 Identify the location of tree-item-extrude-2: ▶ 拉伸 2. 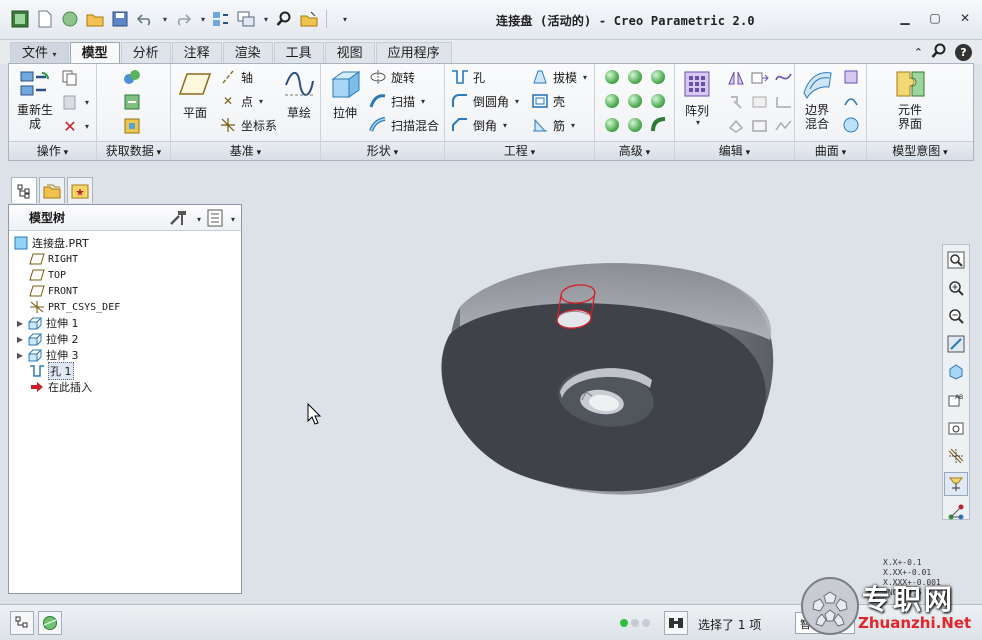
(127, 339).